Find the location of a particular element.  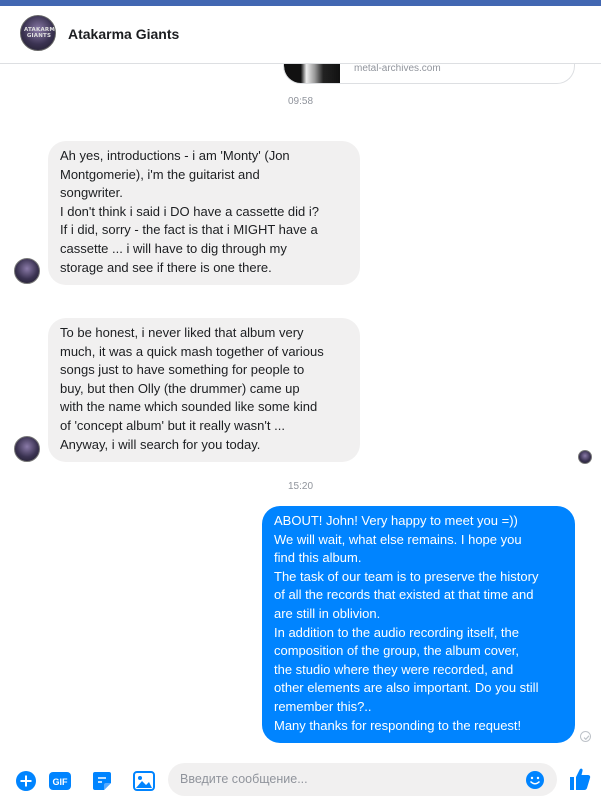

add-more-icon is located at coordinates (26, 783).